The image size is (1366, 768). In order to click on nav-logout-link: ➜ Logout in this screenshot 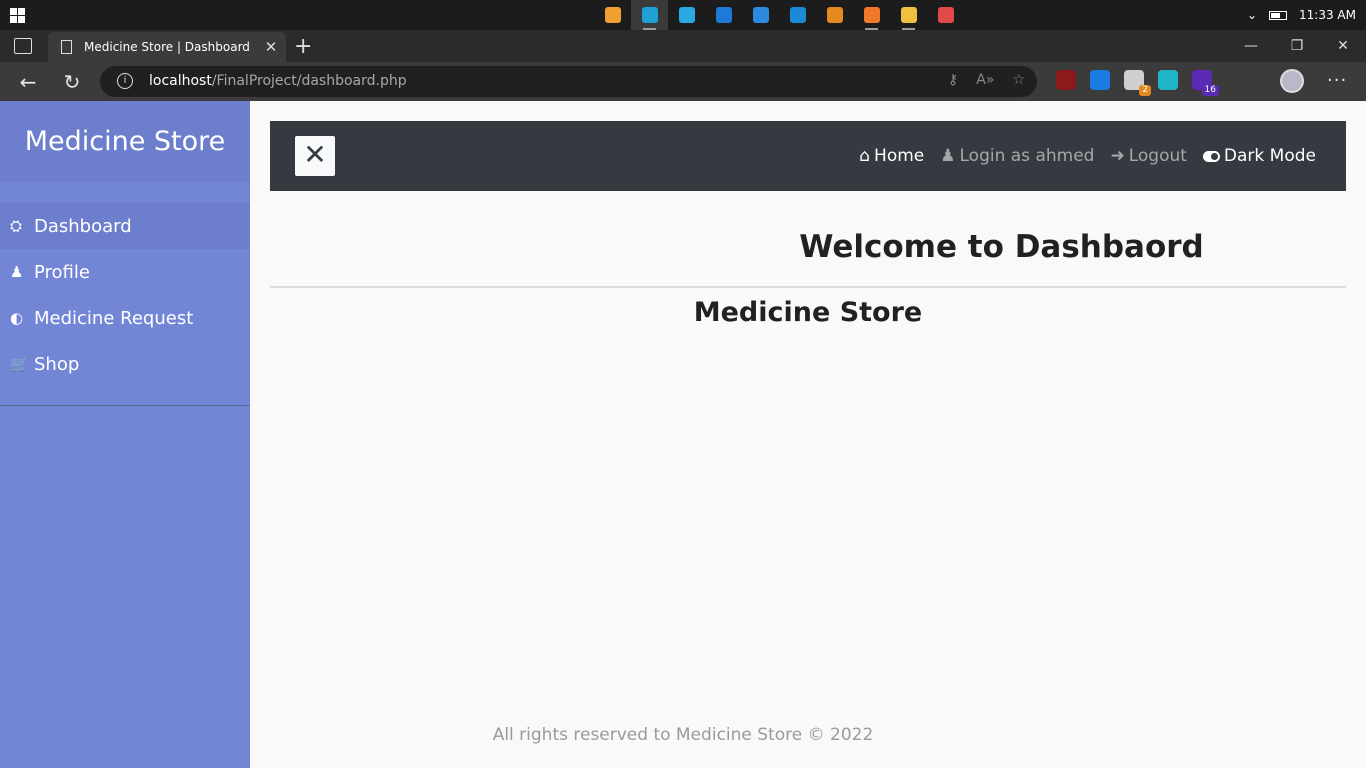, I will do `click(1148, 156)`.